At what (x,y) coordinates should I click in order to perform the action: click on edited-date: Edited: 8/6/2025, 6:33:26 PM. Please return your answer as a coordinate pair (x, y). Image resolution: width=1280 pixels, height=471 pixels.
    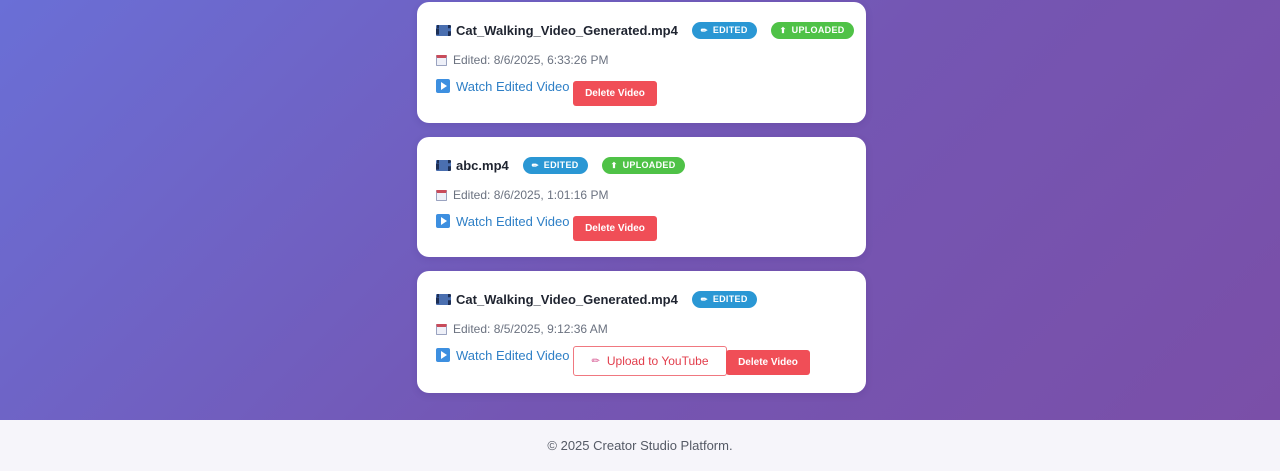
    Looking at the image, I should click on (531, 60).